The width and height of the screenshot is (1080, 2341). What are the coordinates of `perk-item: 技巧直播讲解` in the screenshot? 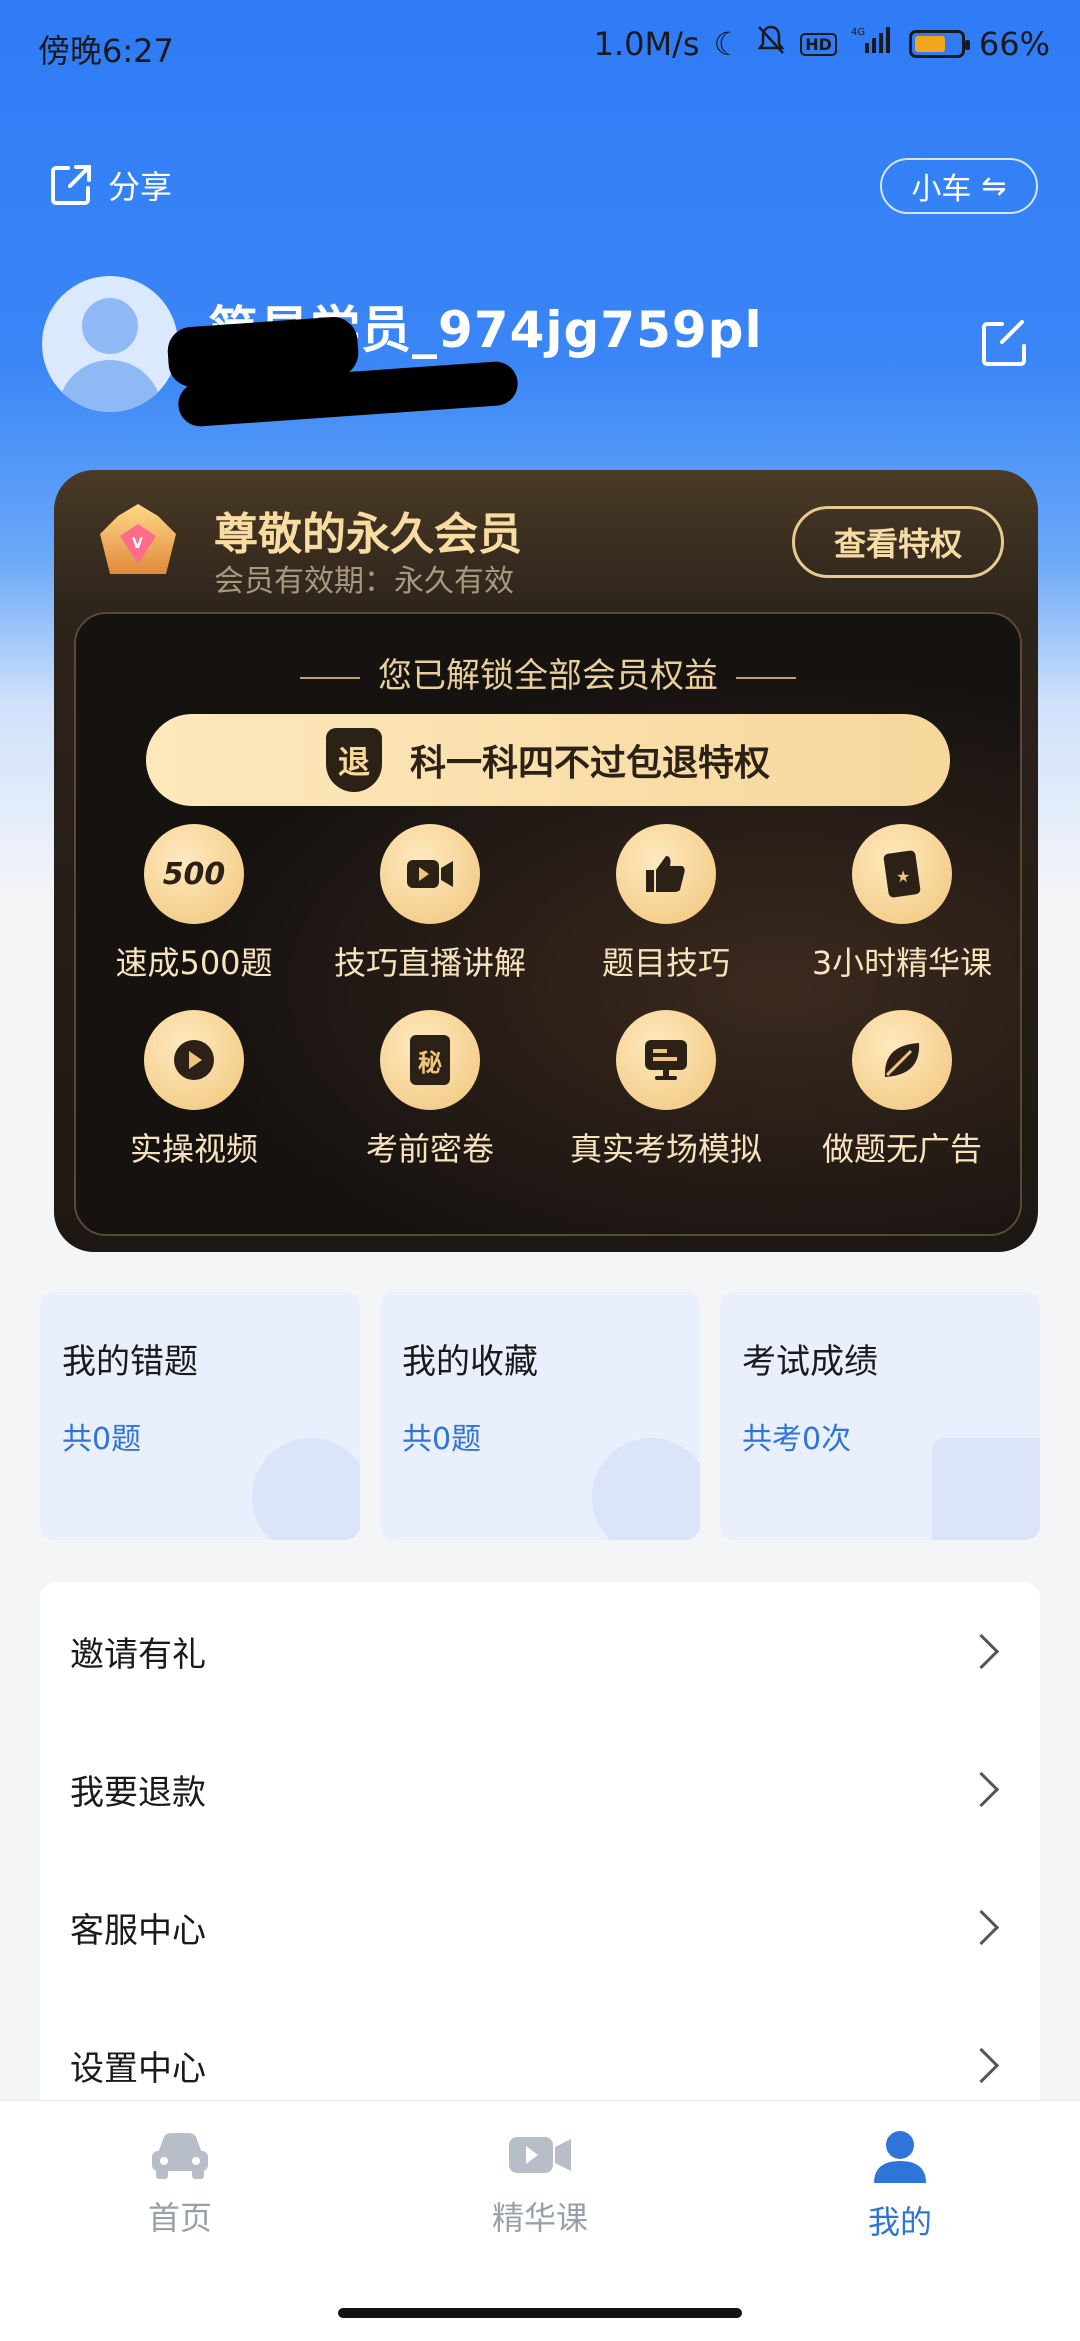 It's located at (430, 904).